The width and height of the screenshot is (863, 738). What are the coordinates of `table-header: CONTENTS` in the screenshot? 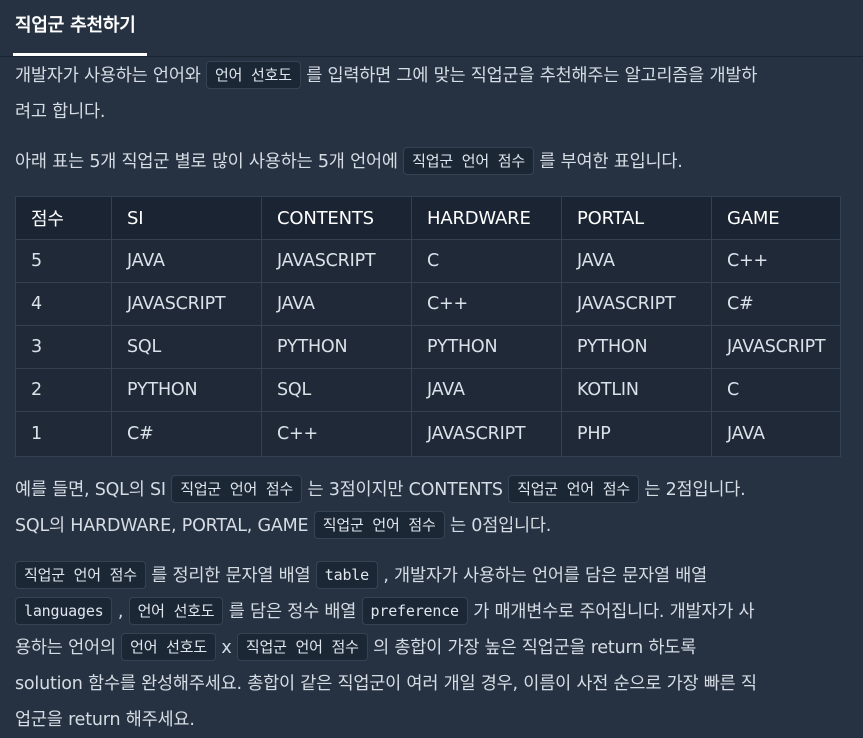 It's located at (336, 218).